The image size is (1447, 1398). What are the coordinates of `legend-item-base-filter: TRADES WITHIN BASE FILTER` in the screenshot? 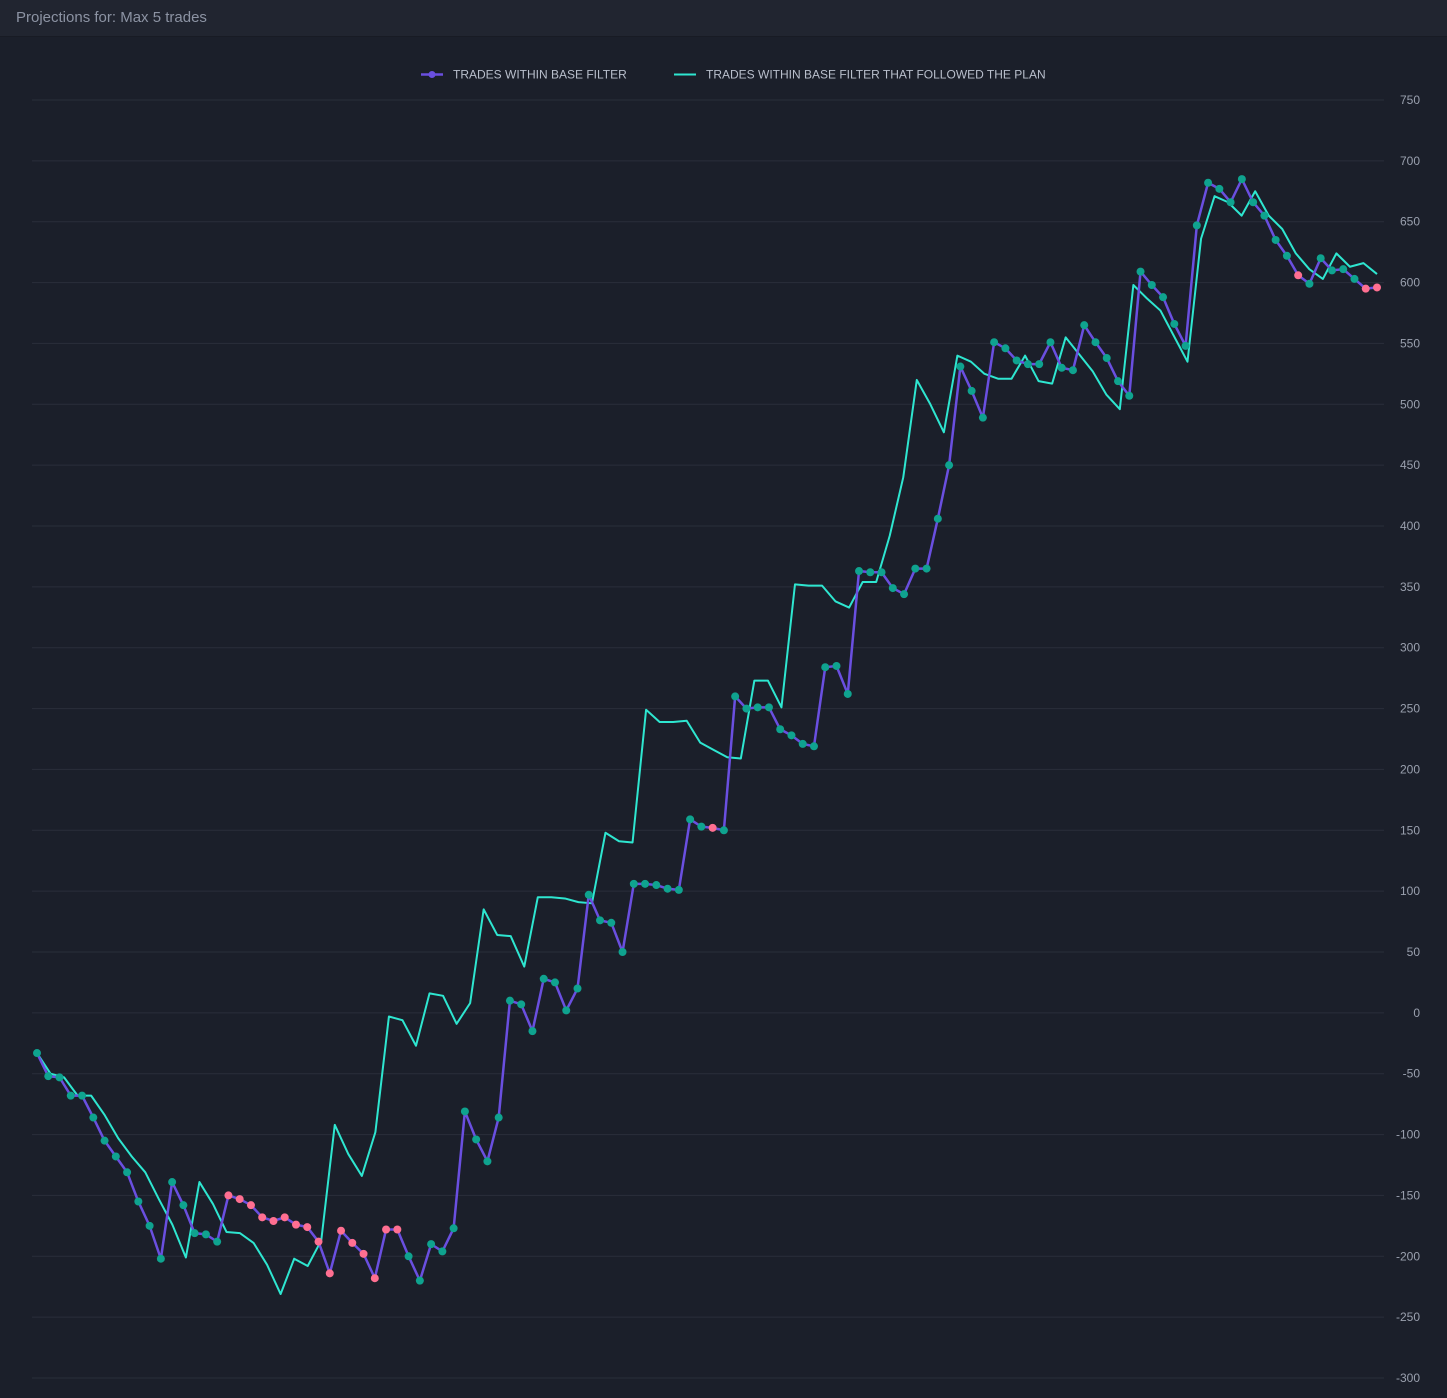 It's located at (524, 75).